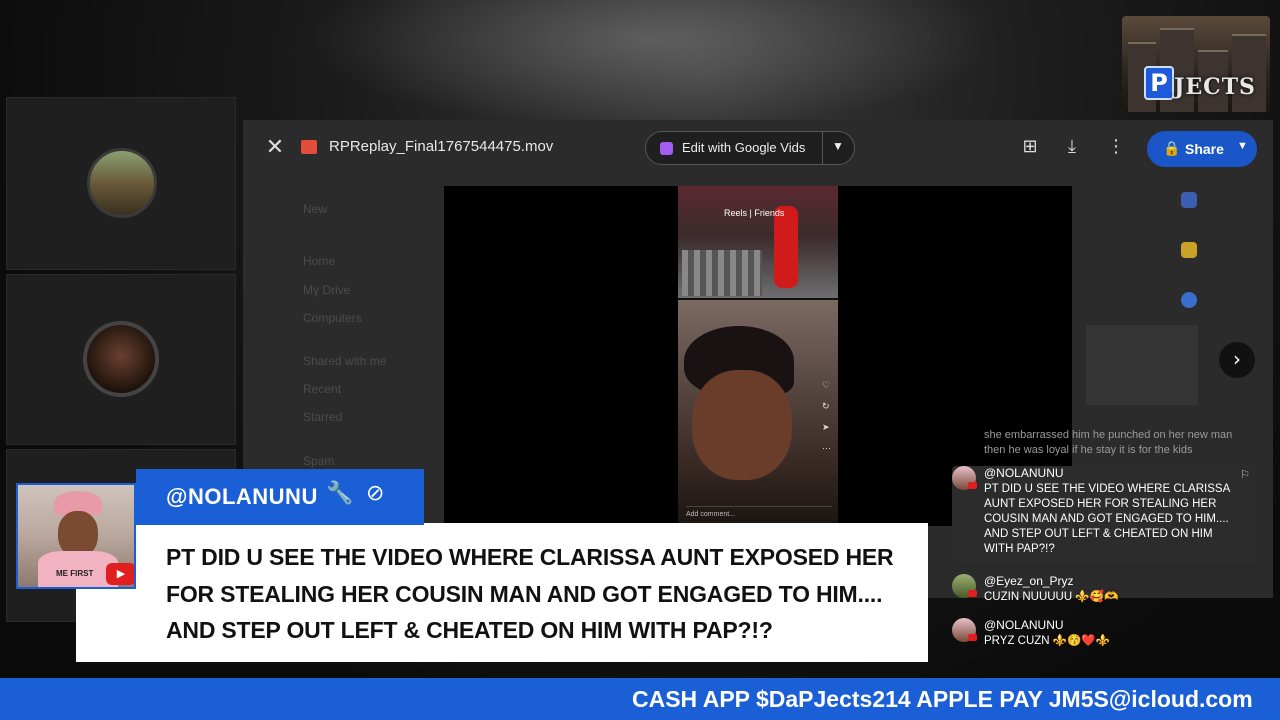 This screenshot has width=1280, height=720. I want to click on reels-video-top: Reels | Friends, so click(758, 242).